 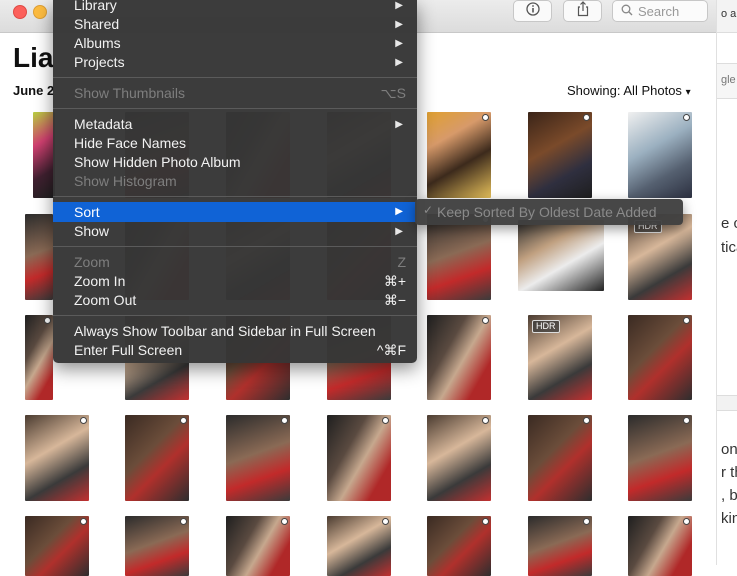 What do you see at coordinates (235, 24) in the screenshot?
I see `menu-item-shared: Shared ▶` at bounding box center [235, 24].